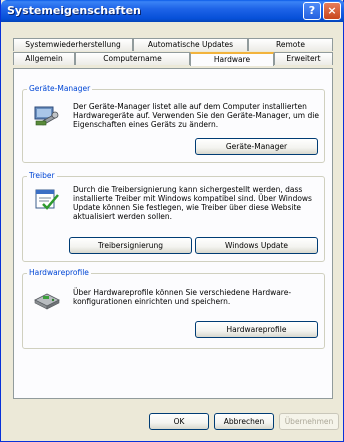 The height and width of the screenshot is (442, 344). I want to click on title-bar: Systemeigenschaften ? ×, so click(172, 11).